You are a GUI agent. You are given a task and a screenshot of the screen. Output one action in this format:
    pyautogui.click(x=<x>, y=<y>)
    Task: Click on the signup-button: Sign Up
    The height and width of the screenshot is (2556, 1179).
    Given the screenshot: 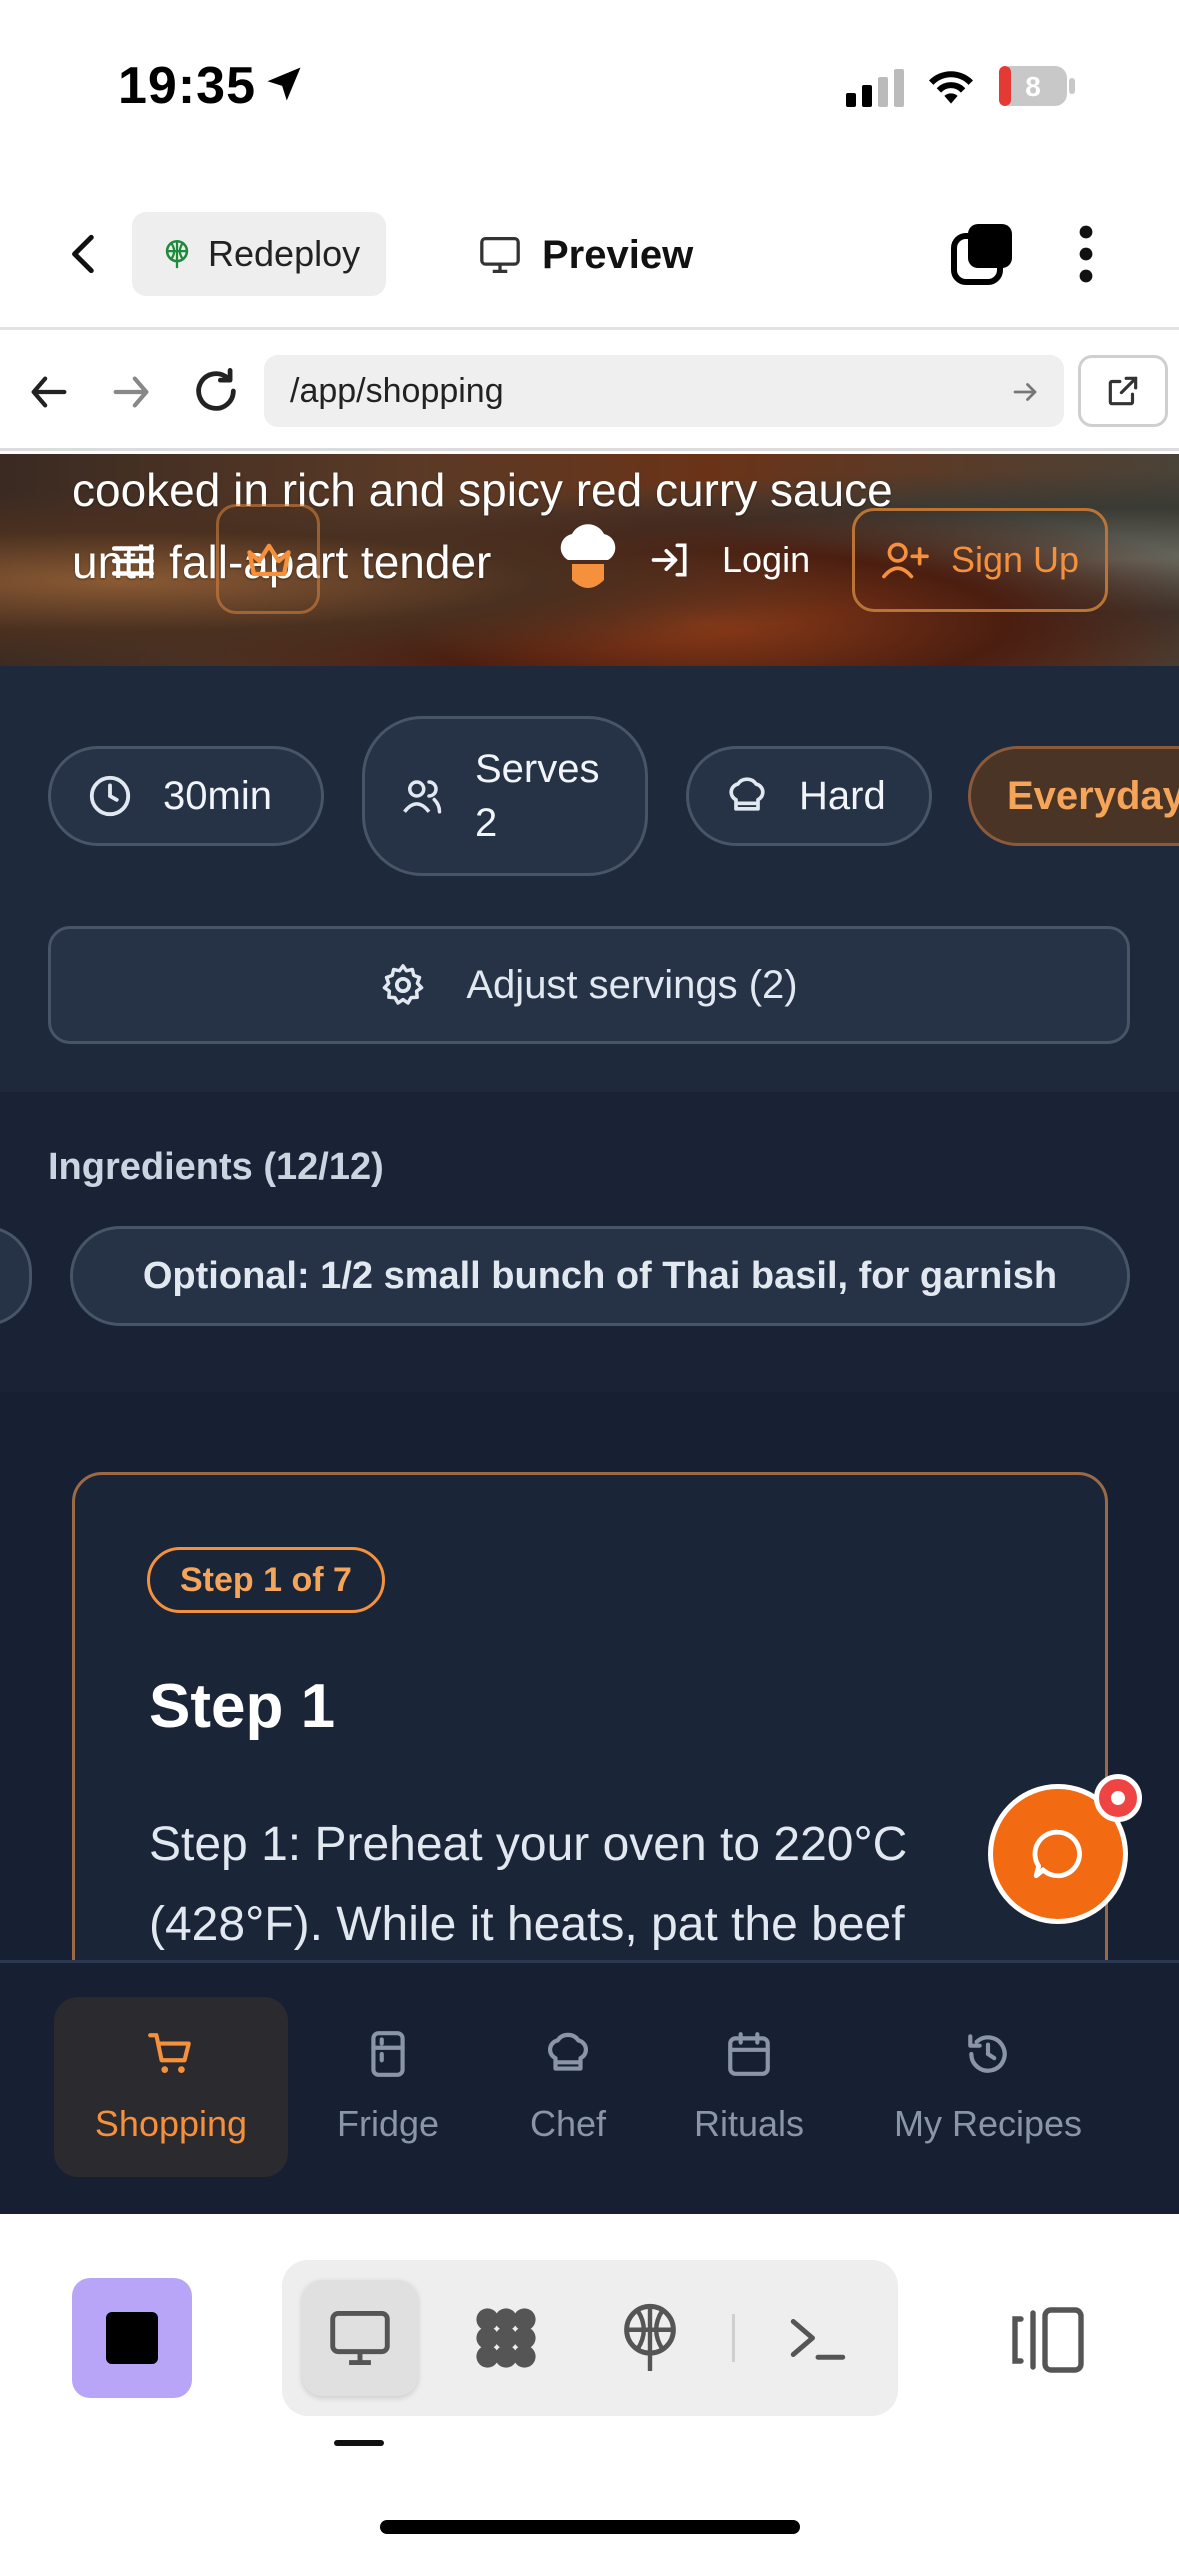 What is the action you would take?
    pyautogui.click(x=980, y=560)
    